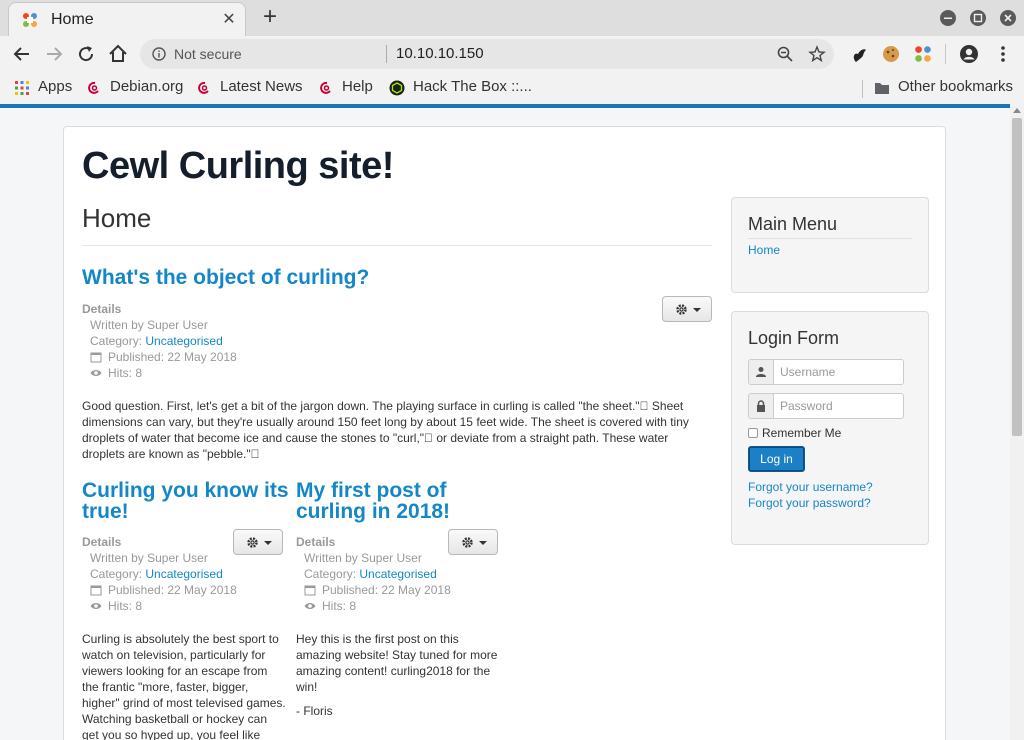 Image resolution: width=1024 pixels, height=740 pixels. Describe the element at coordinates (810, 487) in the screenshot. I see `forgot-username-link: Forgot your username?` at that location.